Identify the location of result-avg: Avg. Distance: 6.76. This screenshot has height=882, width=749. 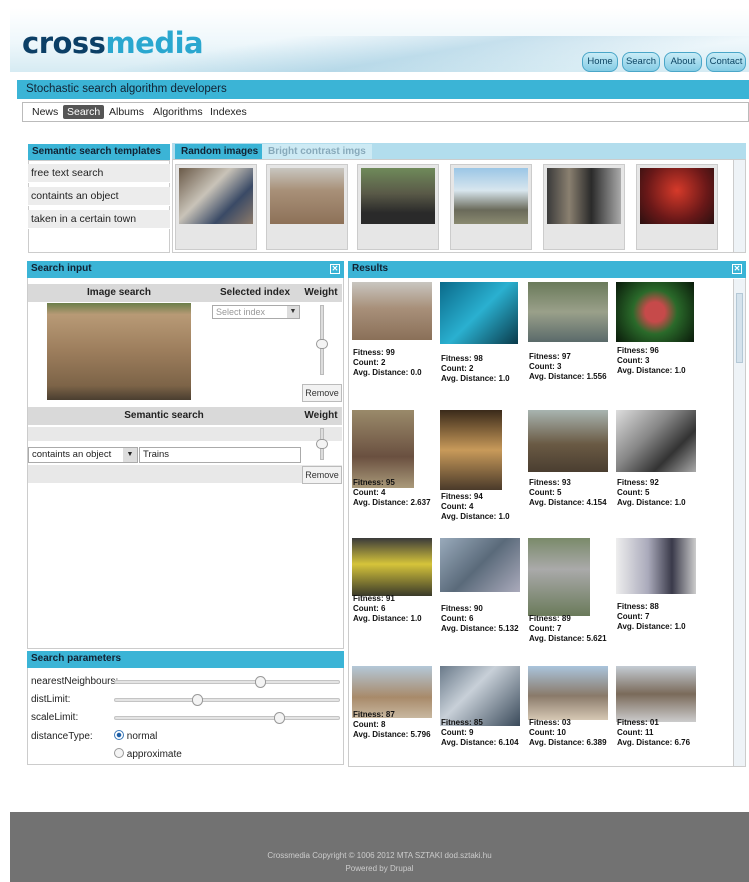
(654, 742).